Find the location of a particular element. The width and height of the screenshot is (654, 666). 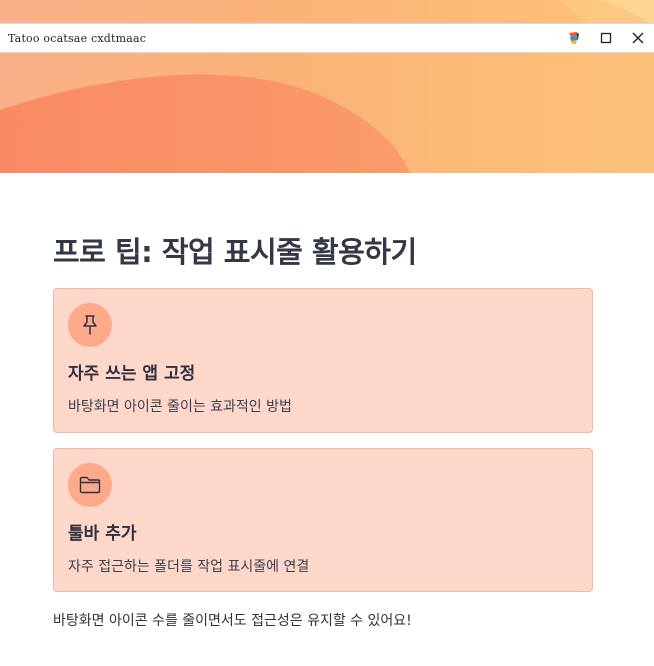

pin-icon is located at coordinates (90, 325).